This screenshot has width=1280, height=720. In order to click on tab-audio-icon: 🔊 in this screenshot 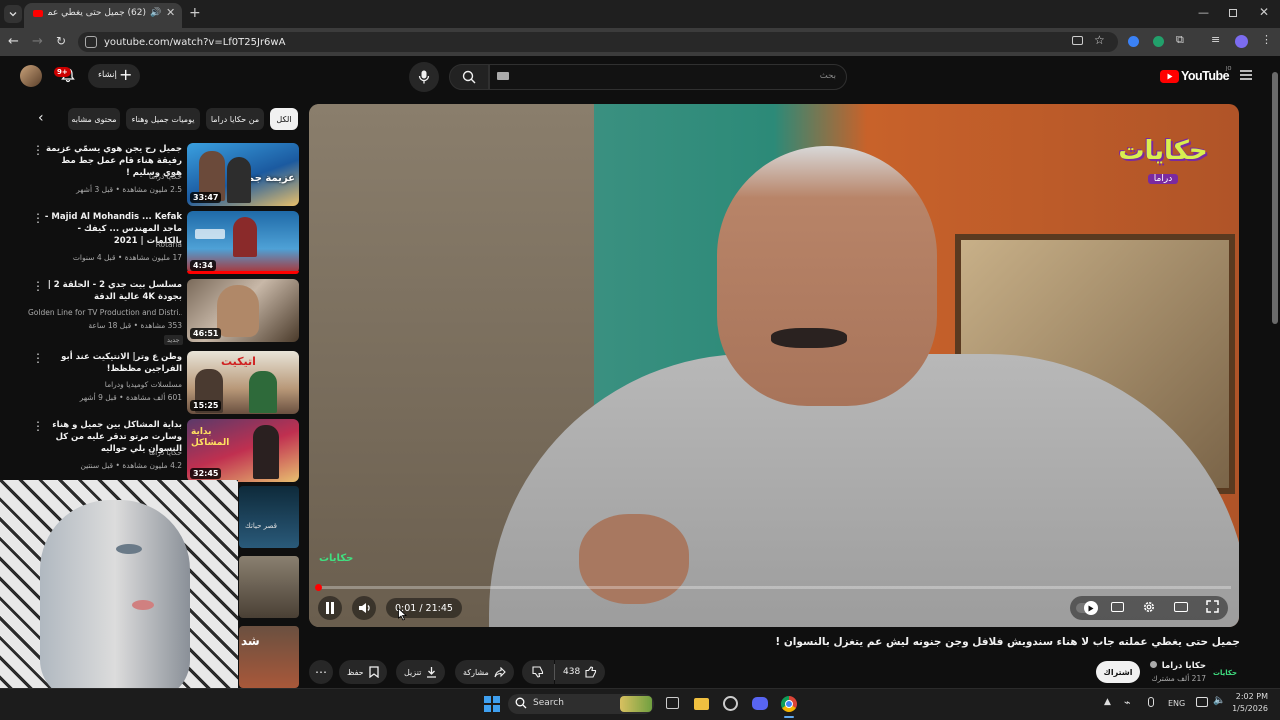, I will do `click(155, 13)`.